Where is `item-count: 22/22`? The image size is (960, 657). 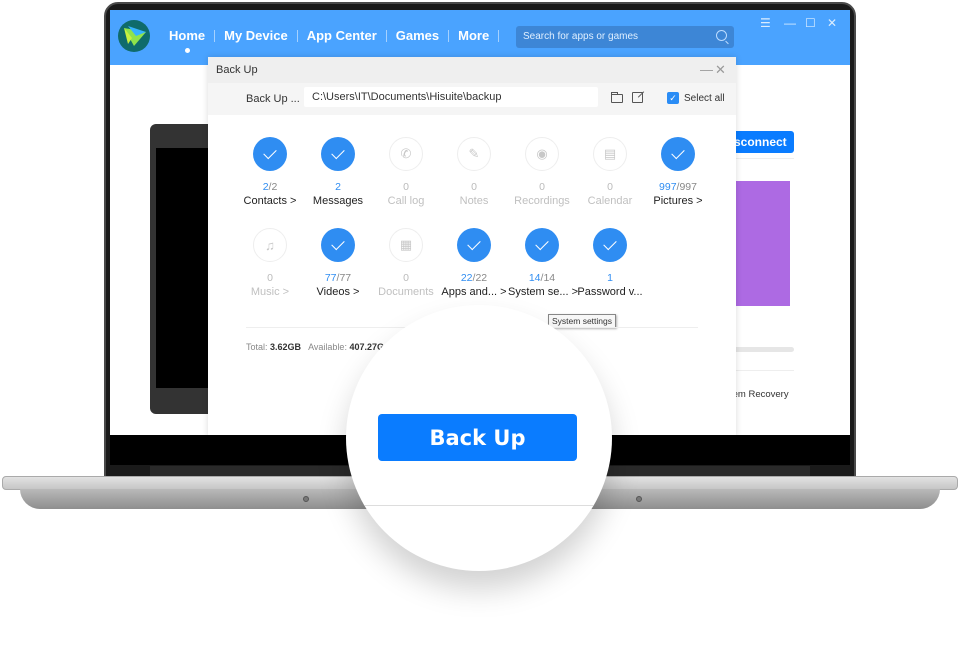 item-count: 22/22 is located at coordinates (474, 278).